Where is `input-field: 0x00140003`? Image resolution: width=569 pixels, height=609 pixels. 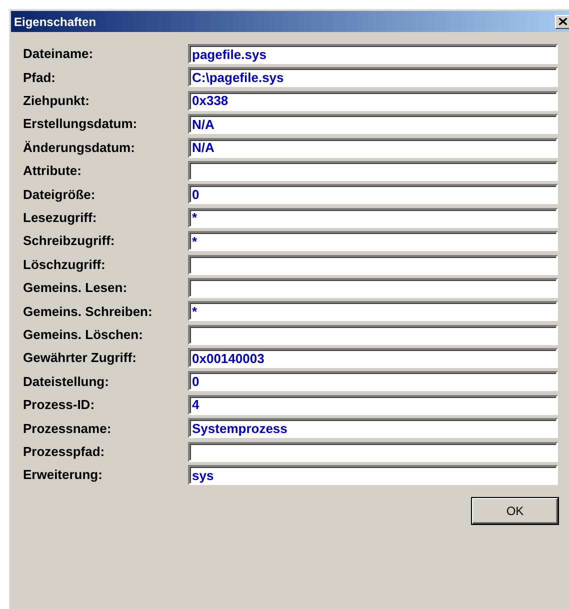 input-field: 0x00140003 is located at coordinates (373, 358).